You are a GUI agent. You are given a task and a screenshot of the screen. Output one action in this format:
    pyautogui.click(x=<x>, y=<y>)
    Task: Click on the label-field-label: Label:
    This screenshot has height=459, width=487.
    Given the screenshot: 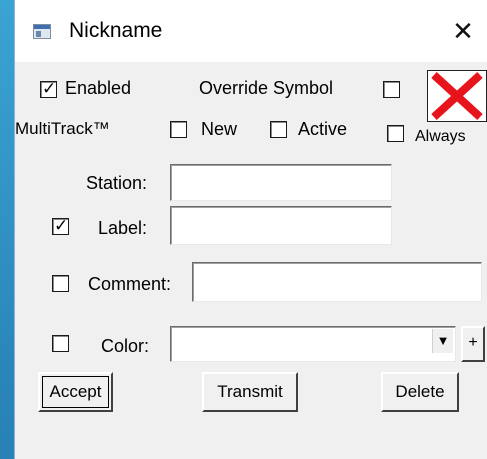 What is the action you would take?
    pyautogui.click(x=123, y=228)
    